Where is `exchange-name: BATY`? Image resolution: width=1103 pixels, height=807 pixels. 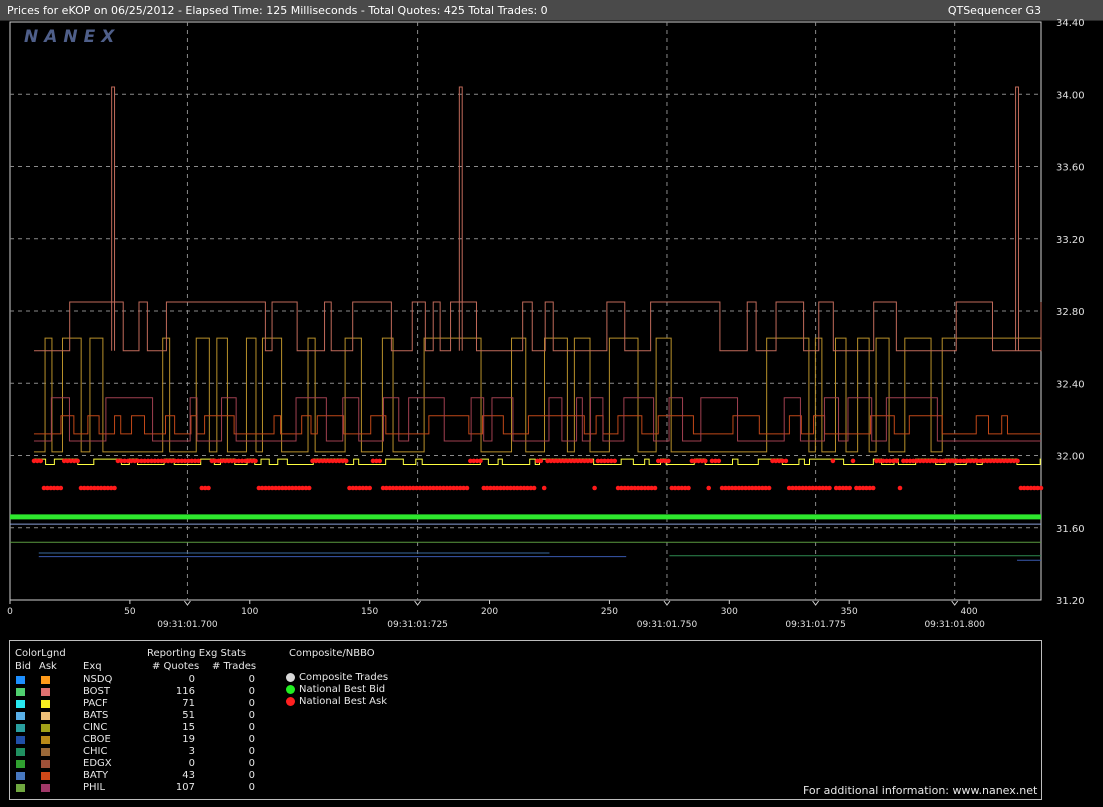
exchange-name: BATY is located at coordinates (96, 775).